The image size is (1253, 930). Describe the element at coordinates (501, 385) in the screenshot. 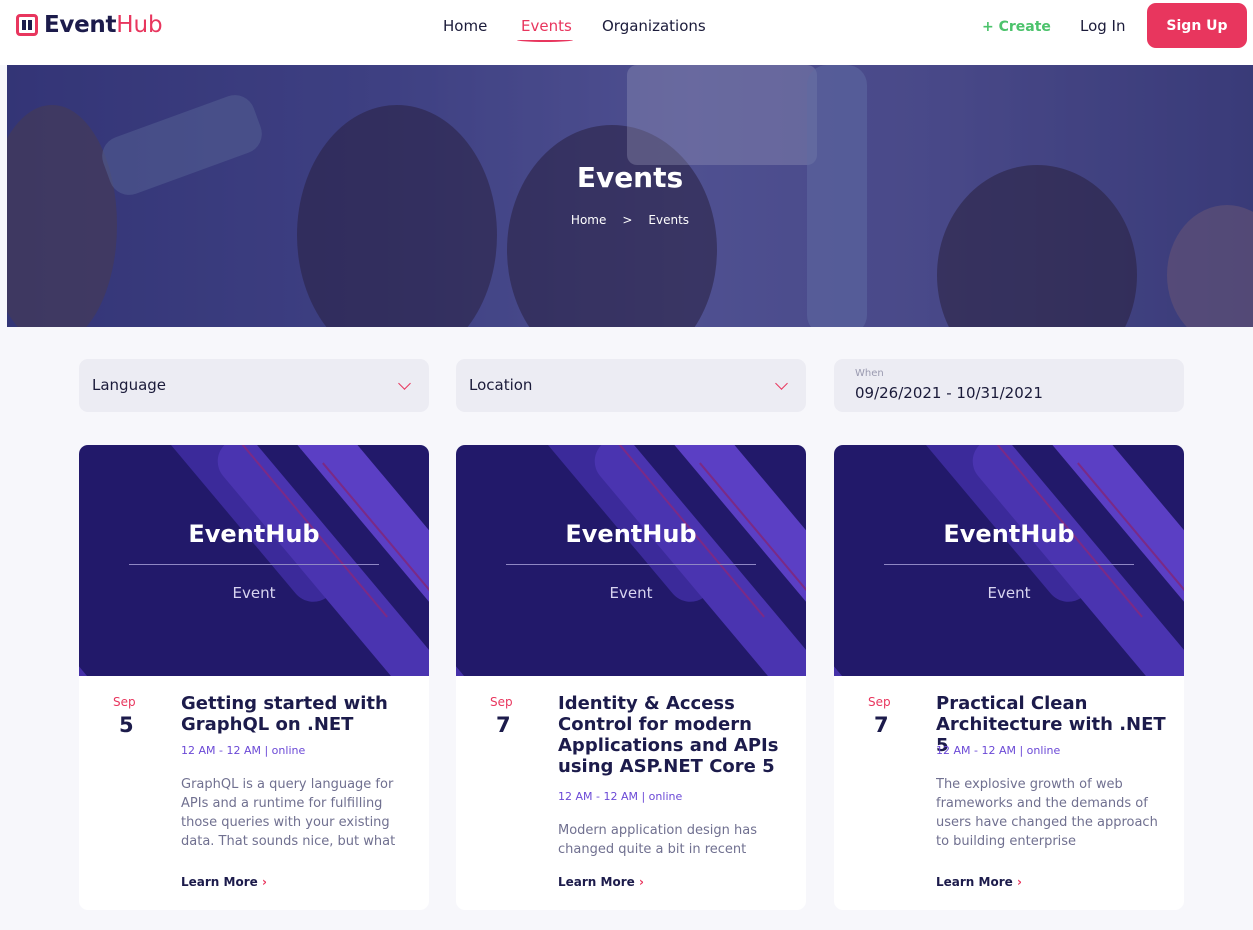

I see `location-select-label: Location` at that location.